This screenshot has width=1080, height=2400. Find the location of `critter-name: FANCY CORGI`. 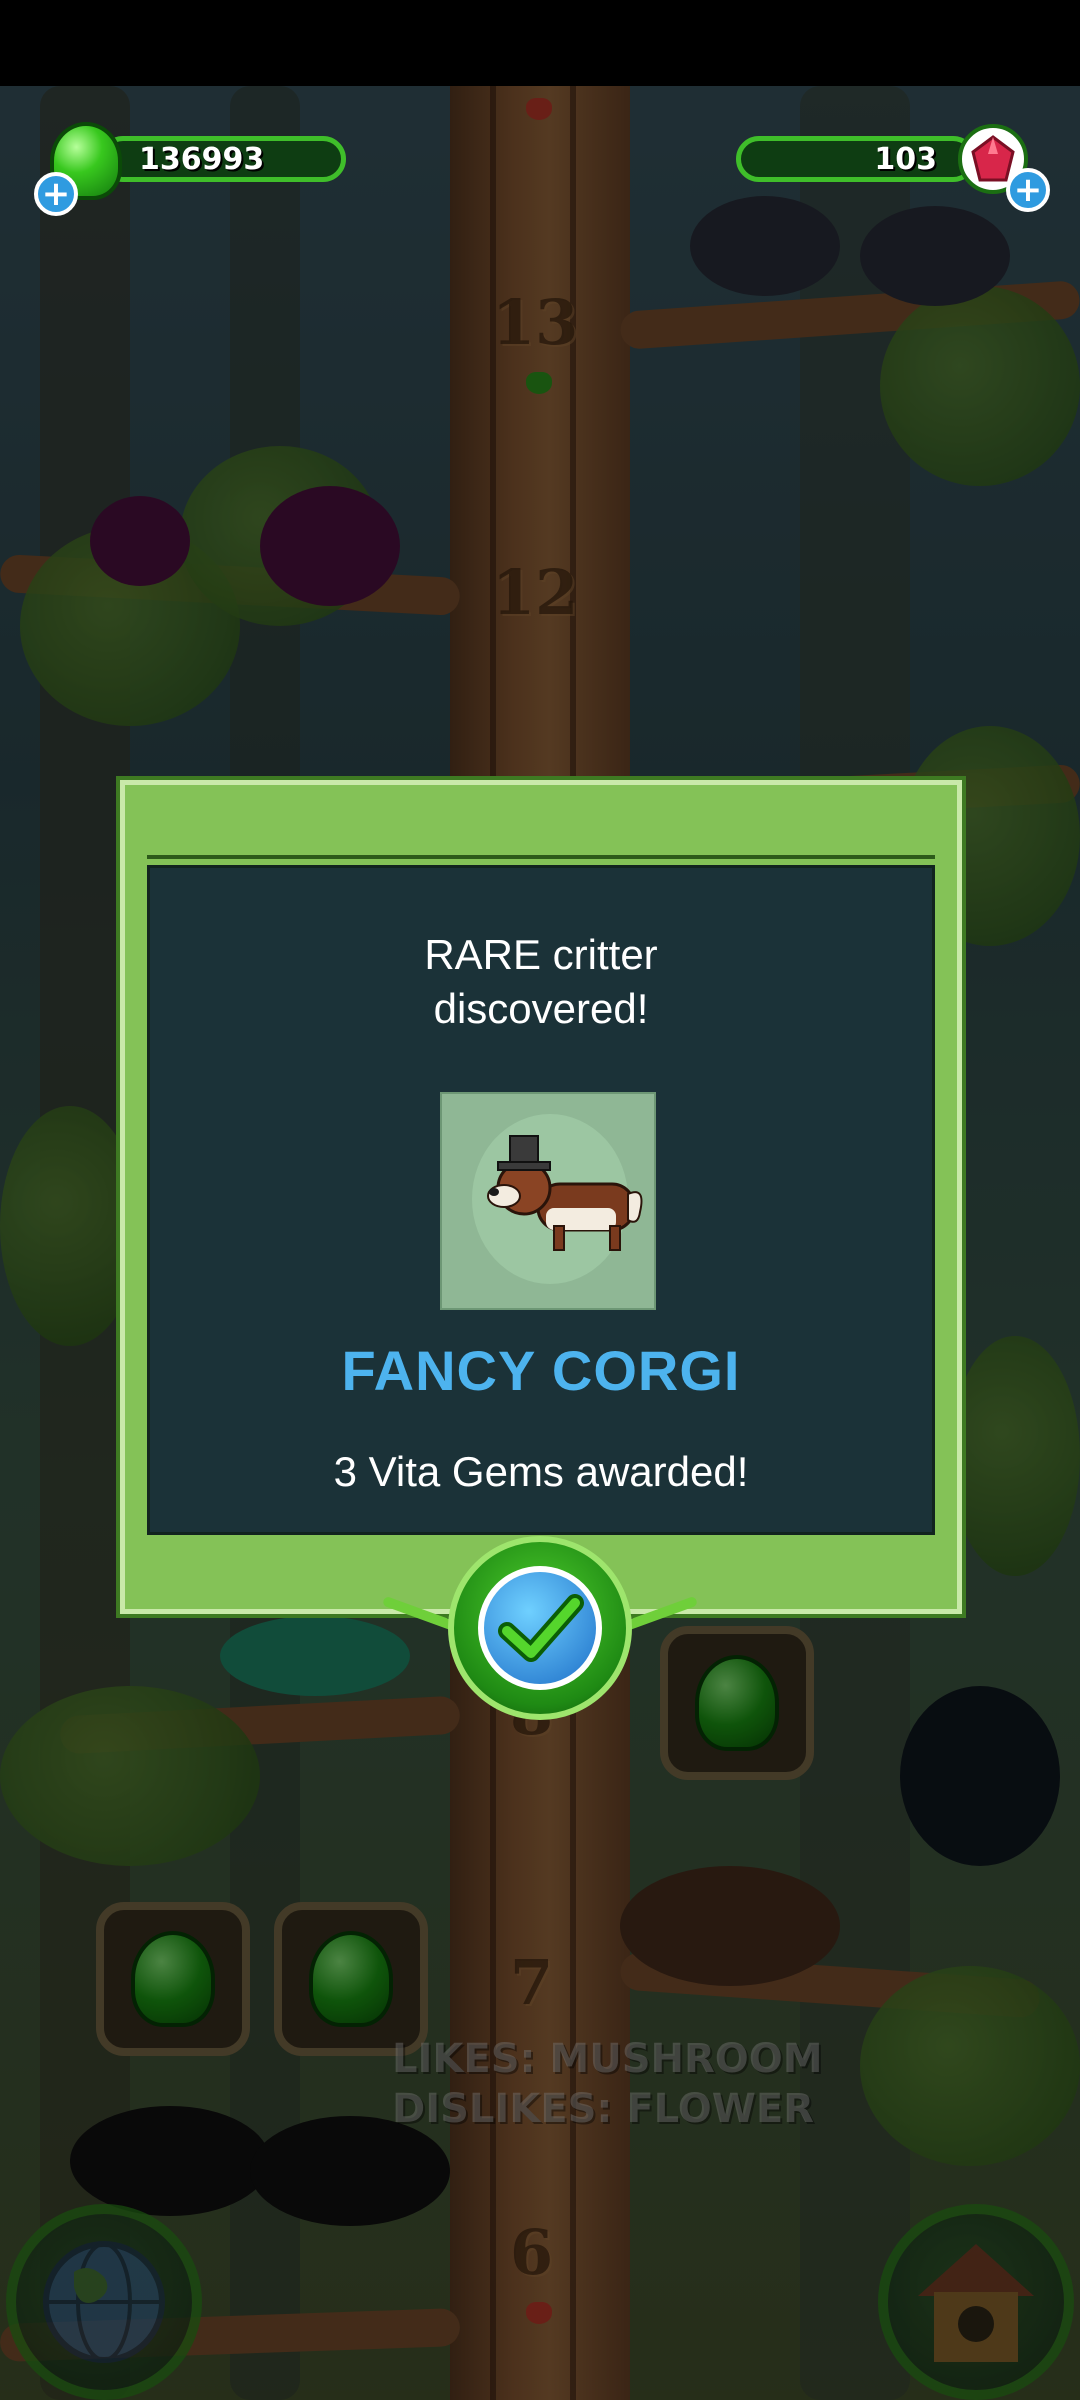

critter-name: FANCY CORGI is located at coordinates (541, 1370).